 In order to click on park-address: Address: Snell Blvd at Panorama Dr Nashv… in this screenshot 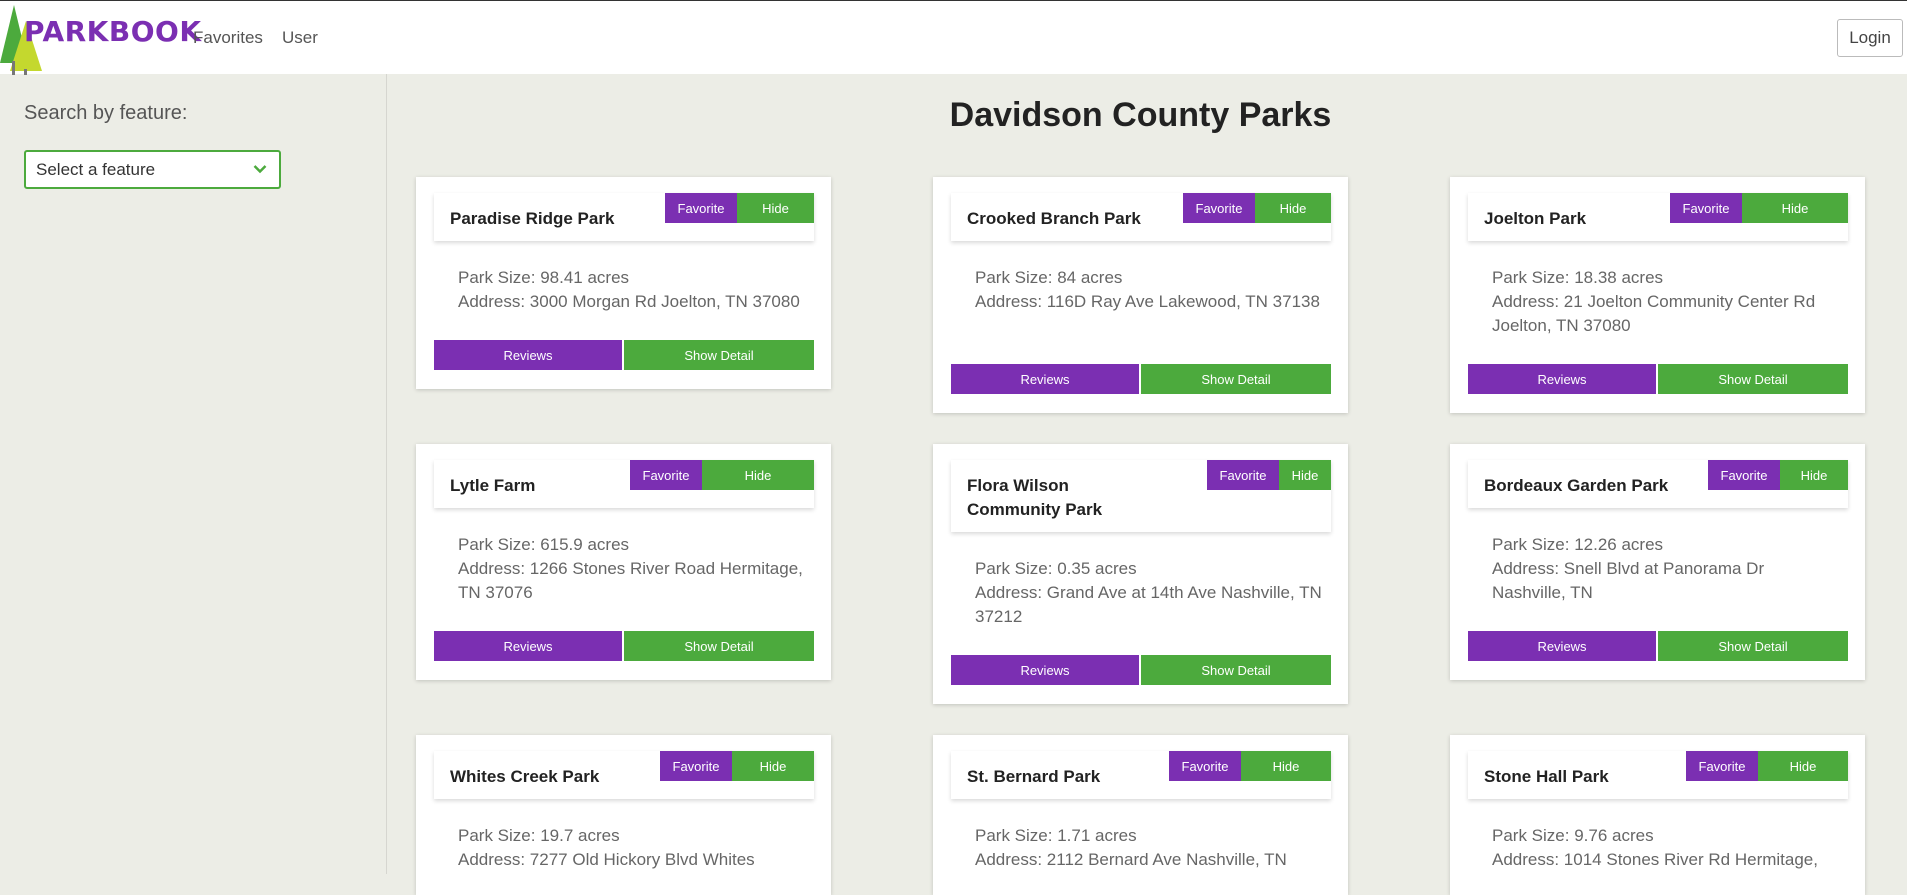, I will do `click(1628, 580)`.